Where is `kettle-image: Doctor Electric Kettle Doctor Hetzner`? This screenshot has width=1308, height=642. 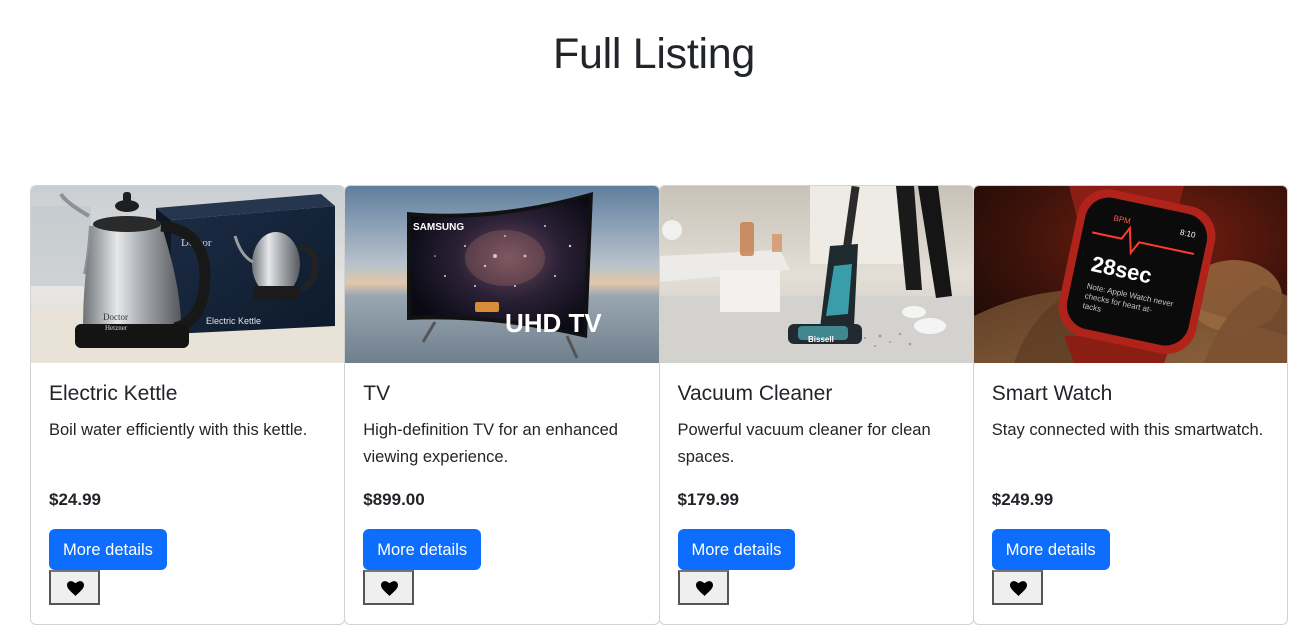
kettle-image: Doctor Electric Kettle Doctor Hetzner is located at coordinates (188, 274).